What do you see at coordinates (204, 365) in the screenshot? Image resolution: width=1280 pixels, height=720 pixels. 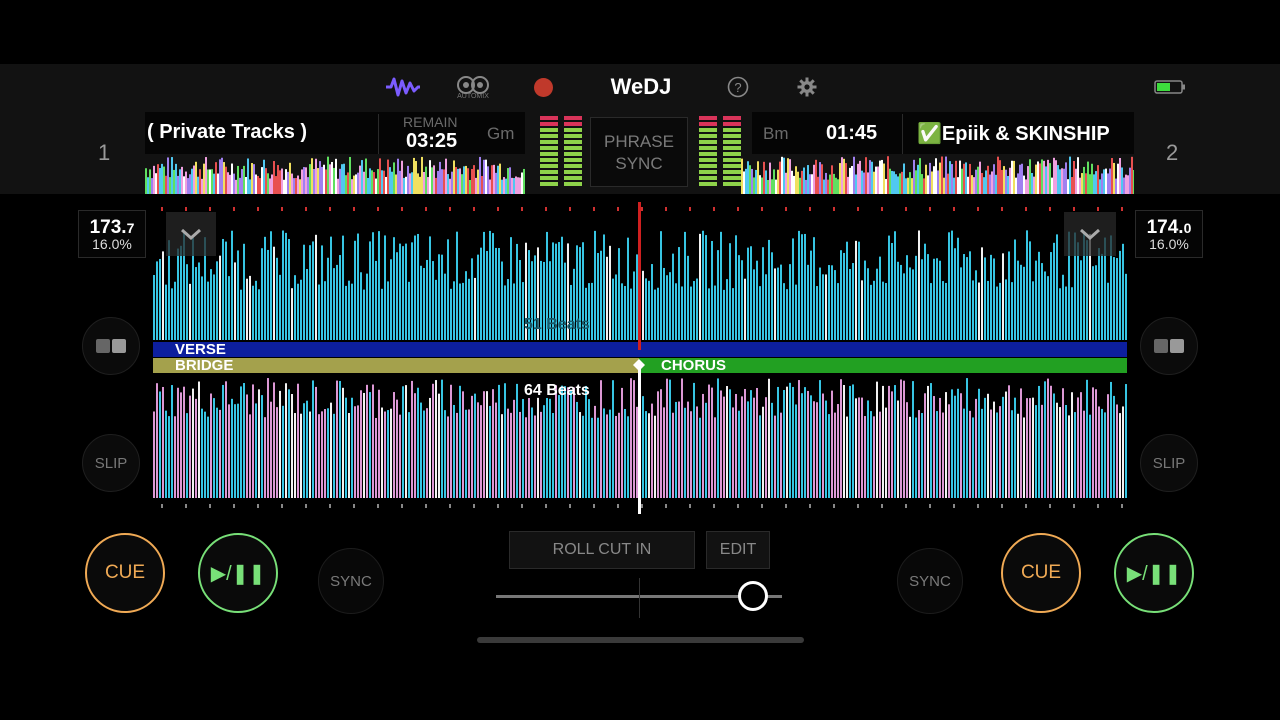 I see `phrase-bridge-label: BRIDGE` at bounding box center [204, 365].